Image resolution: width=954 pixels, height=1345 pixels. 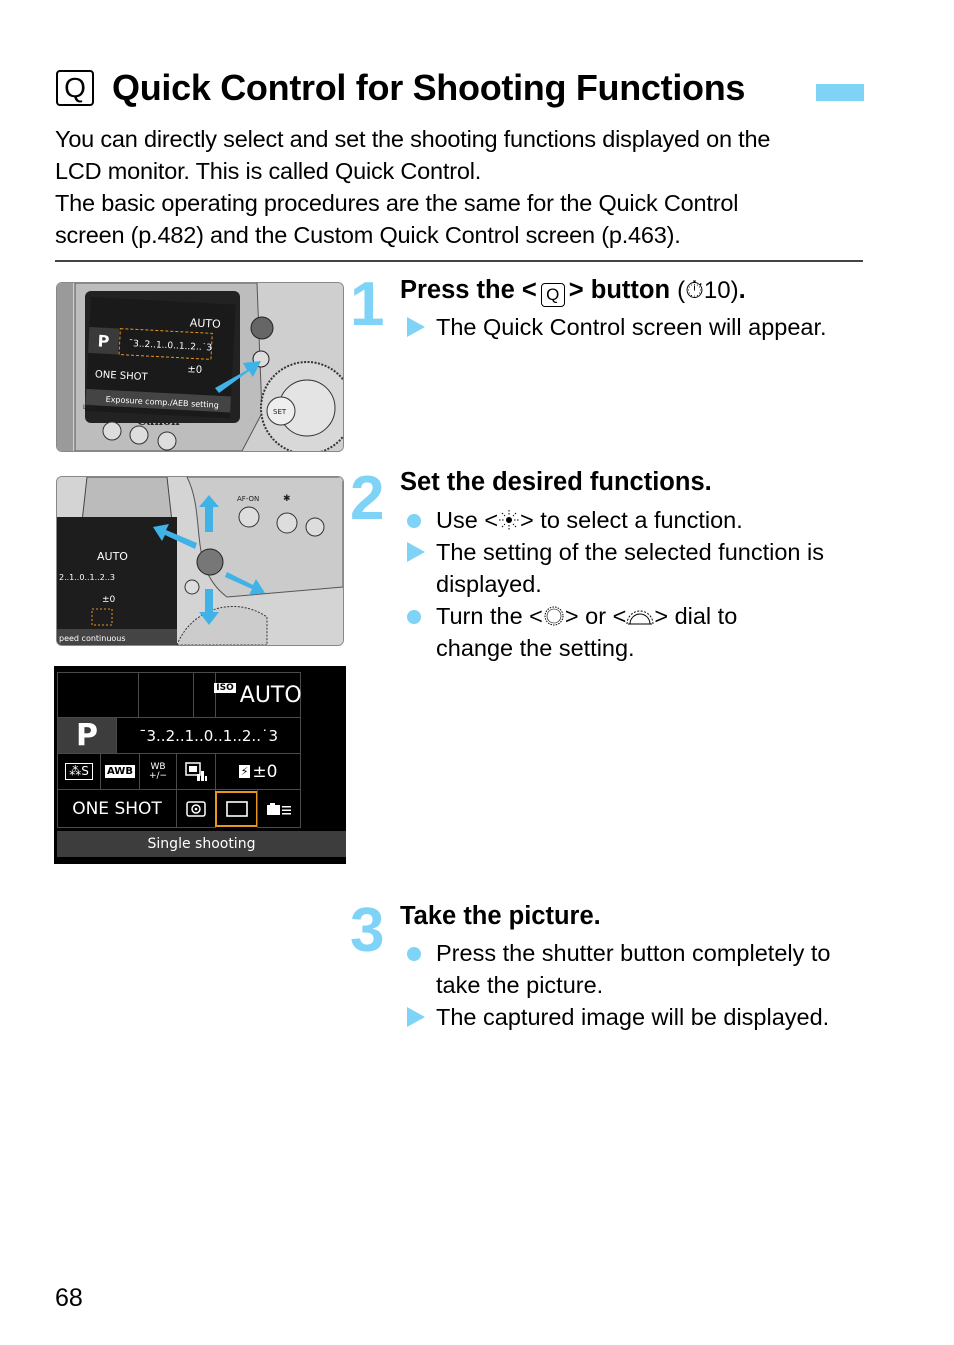 I want to click on auto-lighting-optimizer-icon, so click(x=196, y=771).